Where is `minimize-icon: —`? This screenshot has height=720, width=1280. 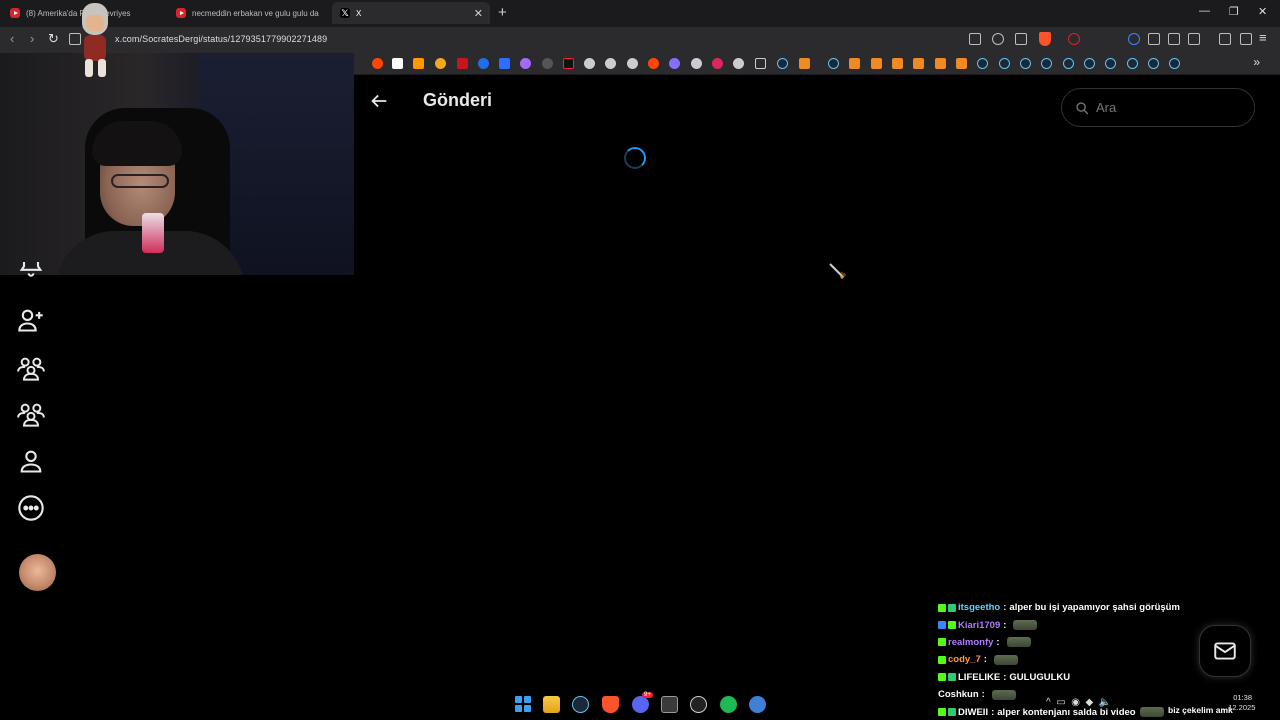 minimize-icon: — is located at coordinates (1204, 11).